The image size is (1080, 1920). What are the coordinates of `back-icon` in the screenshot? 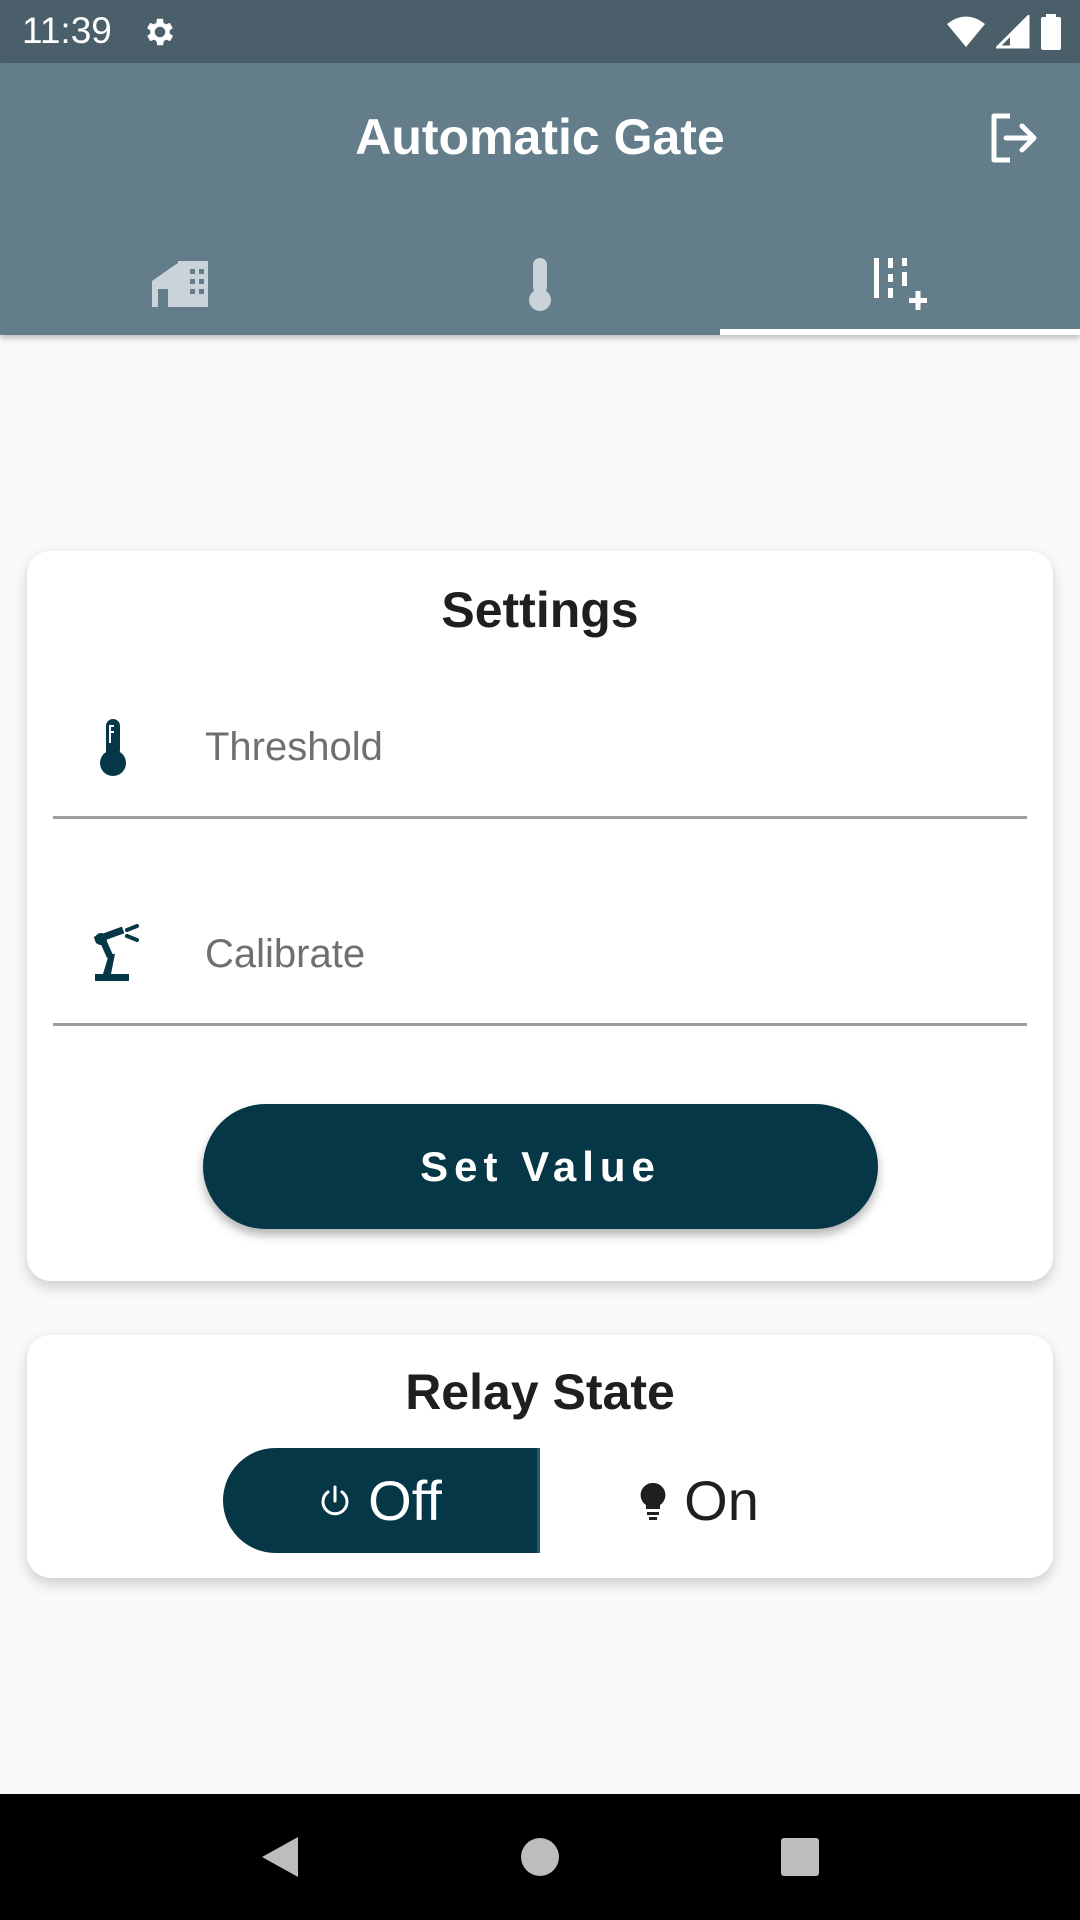 It's located at (280, 1857).